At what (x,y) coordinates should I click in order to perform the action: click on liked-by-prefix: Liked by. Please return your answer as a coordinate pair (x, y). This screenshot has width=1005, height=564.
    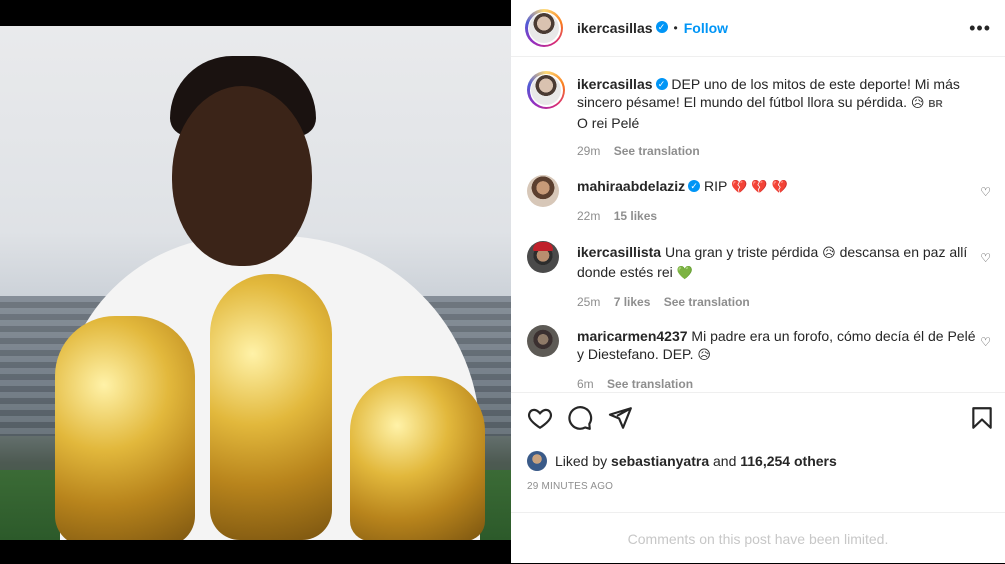
    Looking at the image, I should click on (581, 461).